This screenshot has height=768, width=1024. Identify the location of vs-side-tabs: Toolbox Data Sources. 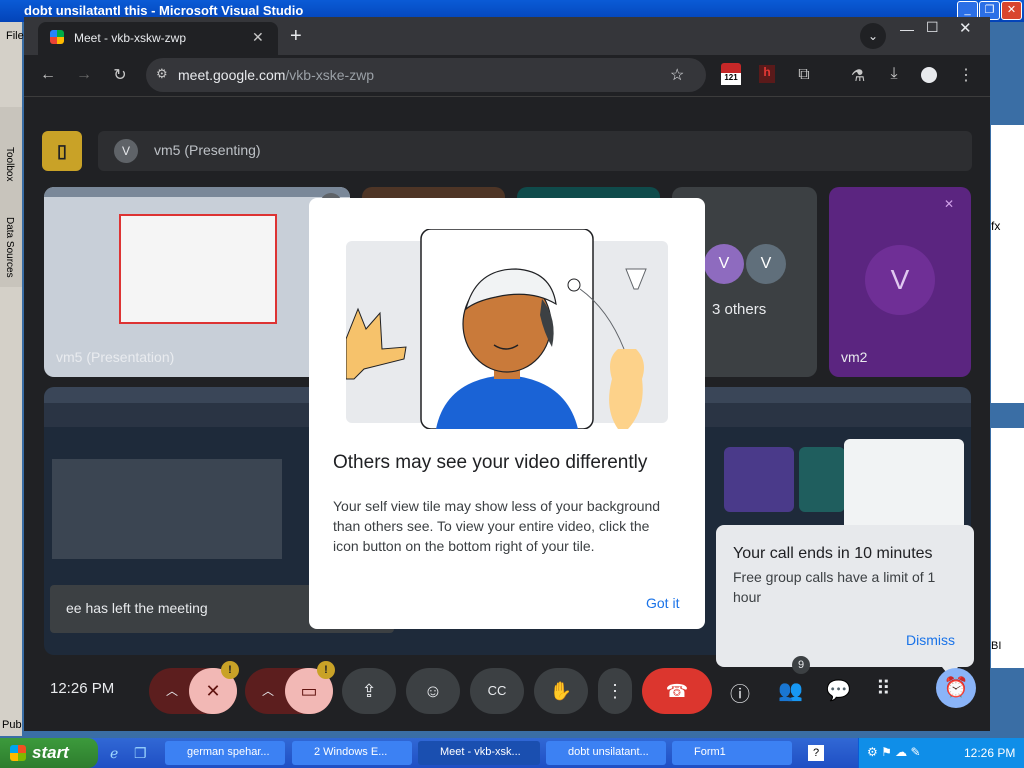
(11, 197).